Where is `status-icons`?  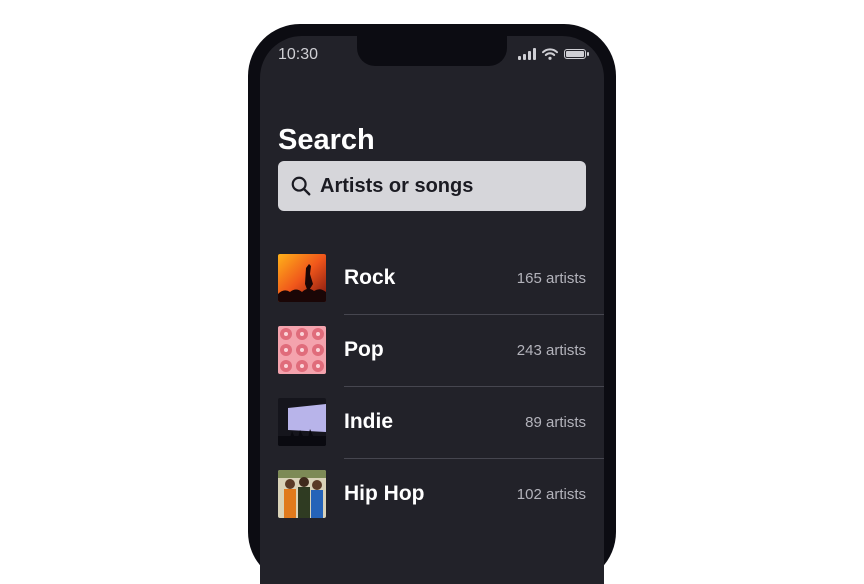 status-icons is located at coordinates (553, 54).